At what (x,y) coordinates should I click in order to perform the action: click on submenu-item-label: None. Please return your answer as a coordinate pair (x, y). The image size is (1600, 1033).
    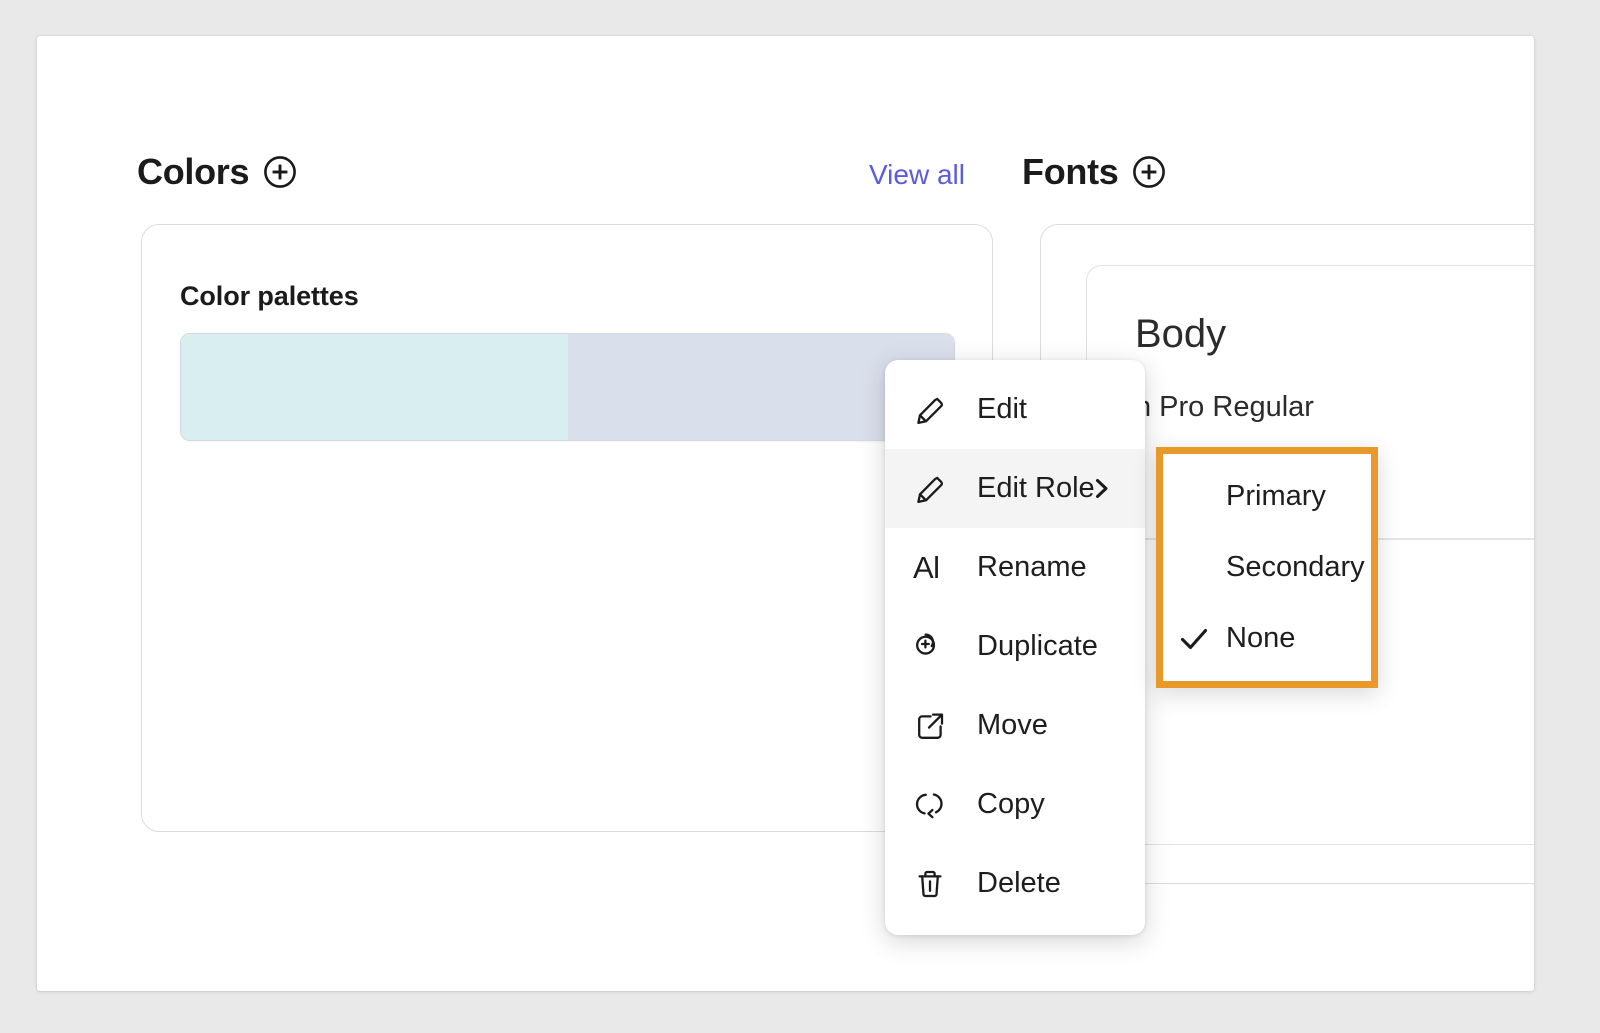
    Looking at the image, I should click on (1261, 638).